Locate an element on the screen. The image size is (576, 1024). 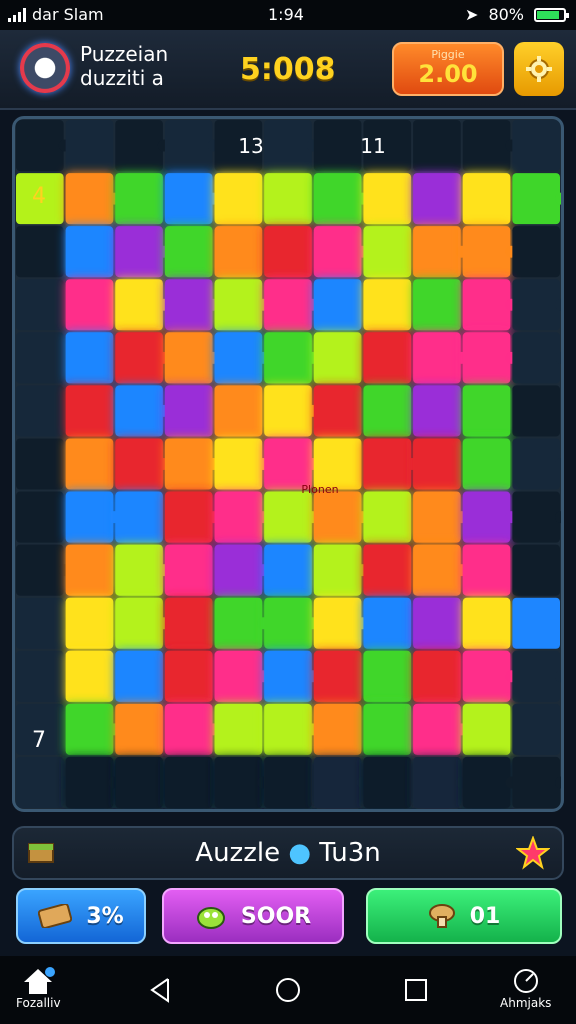
nav-home: Fozalliv is located at coordinates (38, 988).